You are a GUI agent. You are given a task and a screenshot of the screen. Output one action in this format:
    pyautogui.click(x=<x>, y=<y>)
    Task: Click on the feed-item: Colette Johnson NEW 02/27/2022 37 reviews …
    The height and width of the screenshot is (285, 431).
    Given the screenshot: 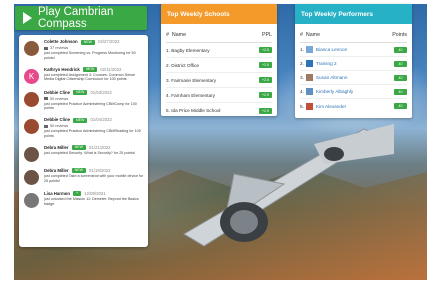 What is the action you would take?
    pyautogui.click(x=84, y=50)
    